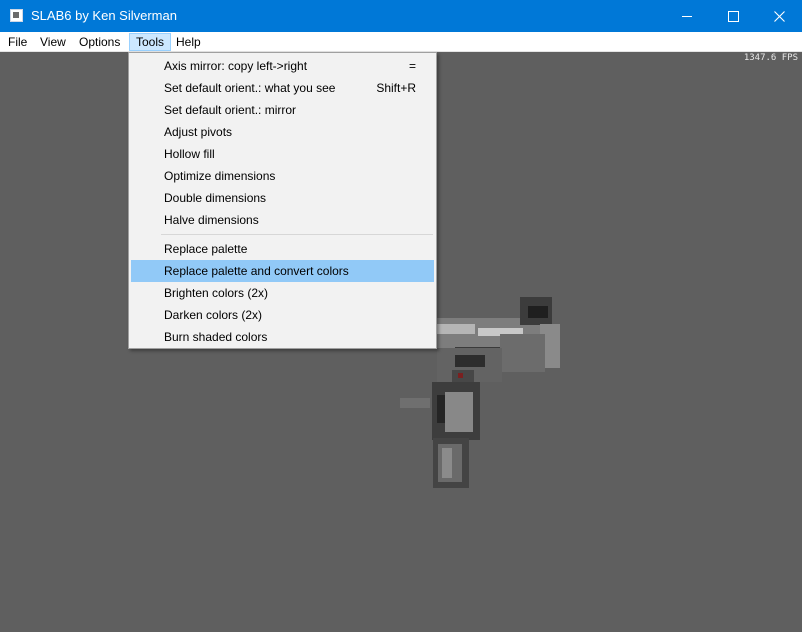  Describe the element at coordinates (256, 271) in the screenshot. I see `menu-item-label: Replace palette and convert colors` at that location.